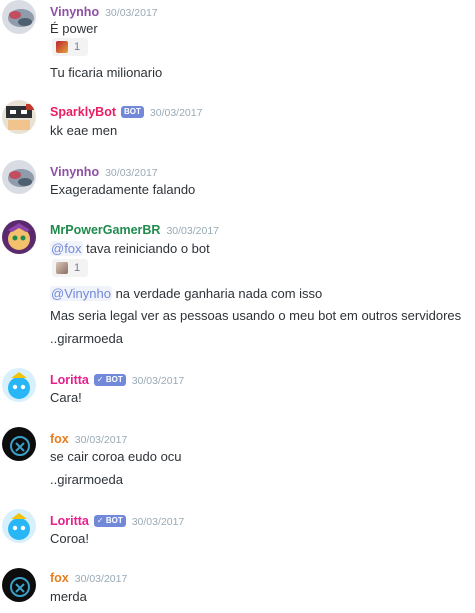  Describe the element at coordinates (237, 125) in the screenshot. I see `message-group: SparklyBot BOT 30/03/2017 kk eae men` at that location.